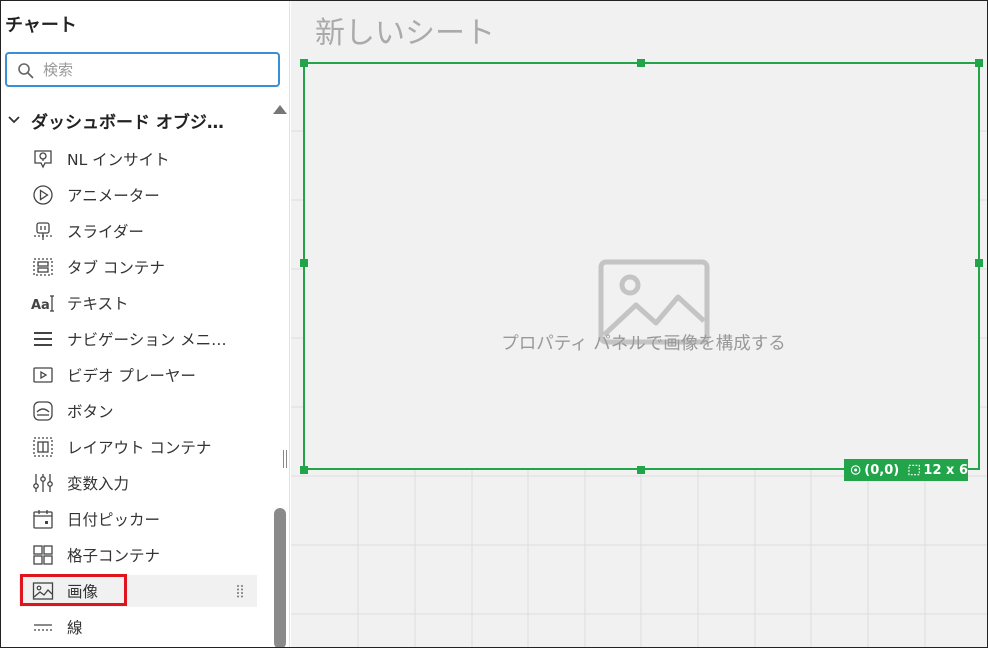 The height and width of the screenshot is (648, 988). What do you see at coordinates (43, 195) in the screenshot?
I see `play-circle-icon` at bounding box center [43, 195].